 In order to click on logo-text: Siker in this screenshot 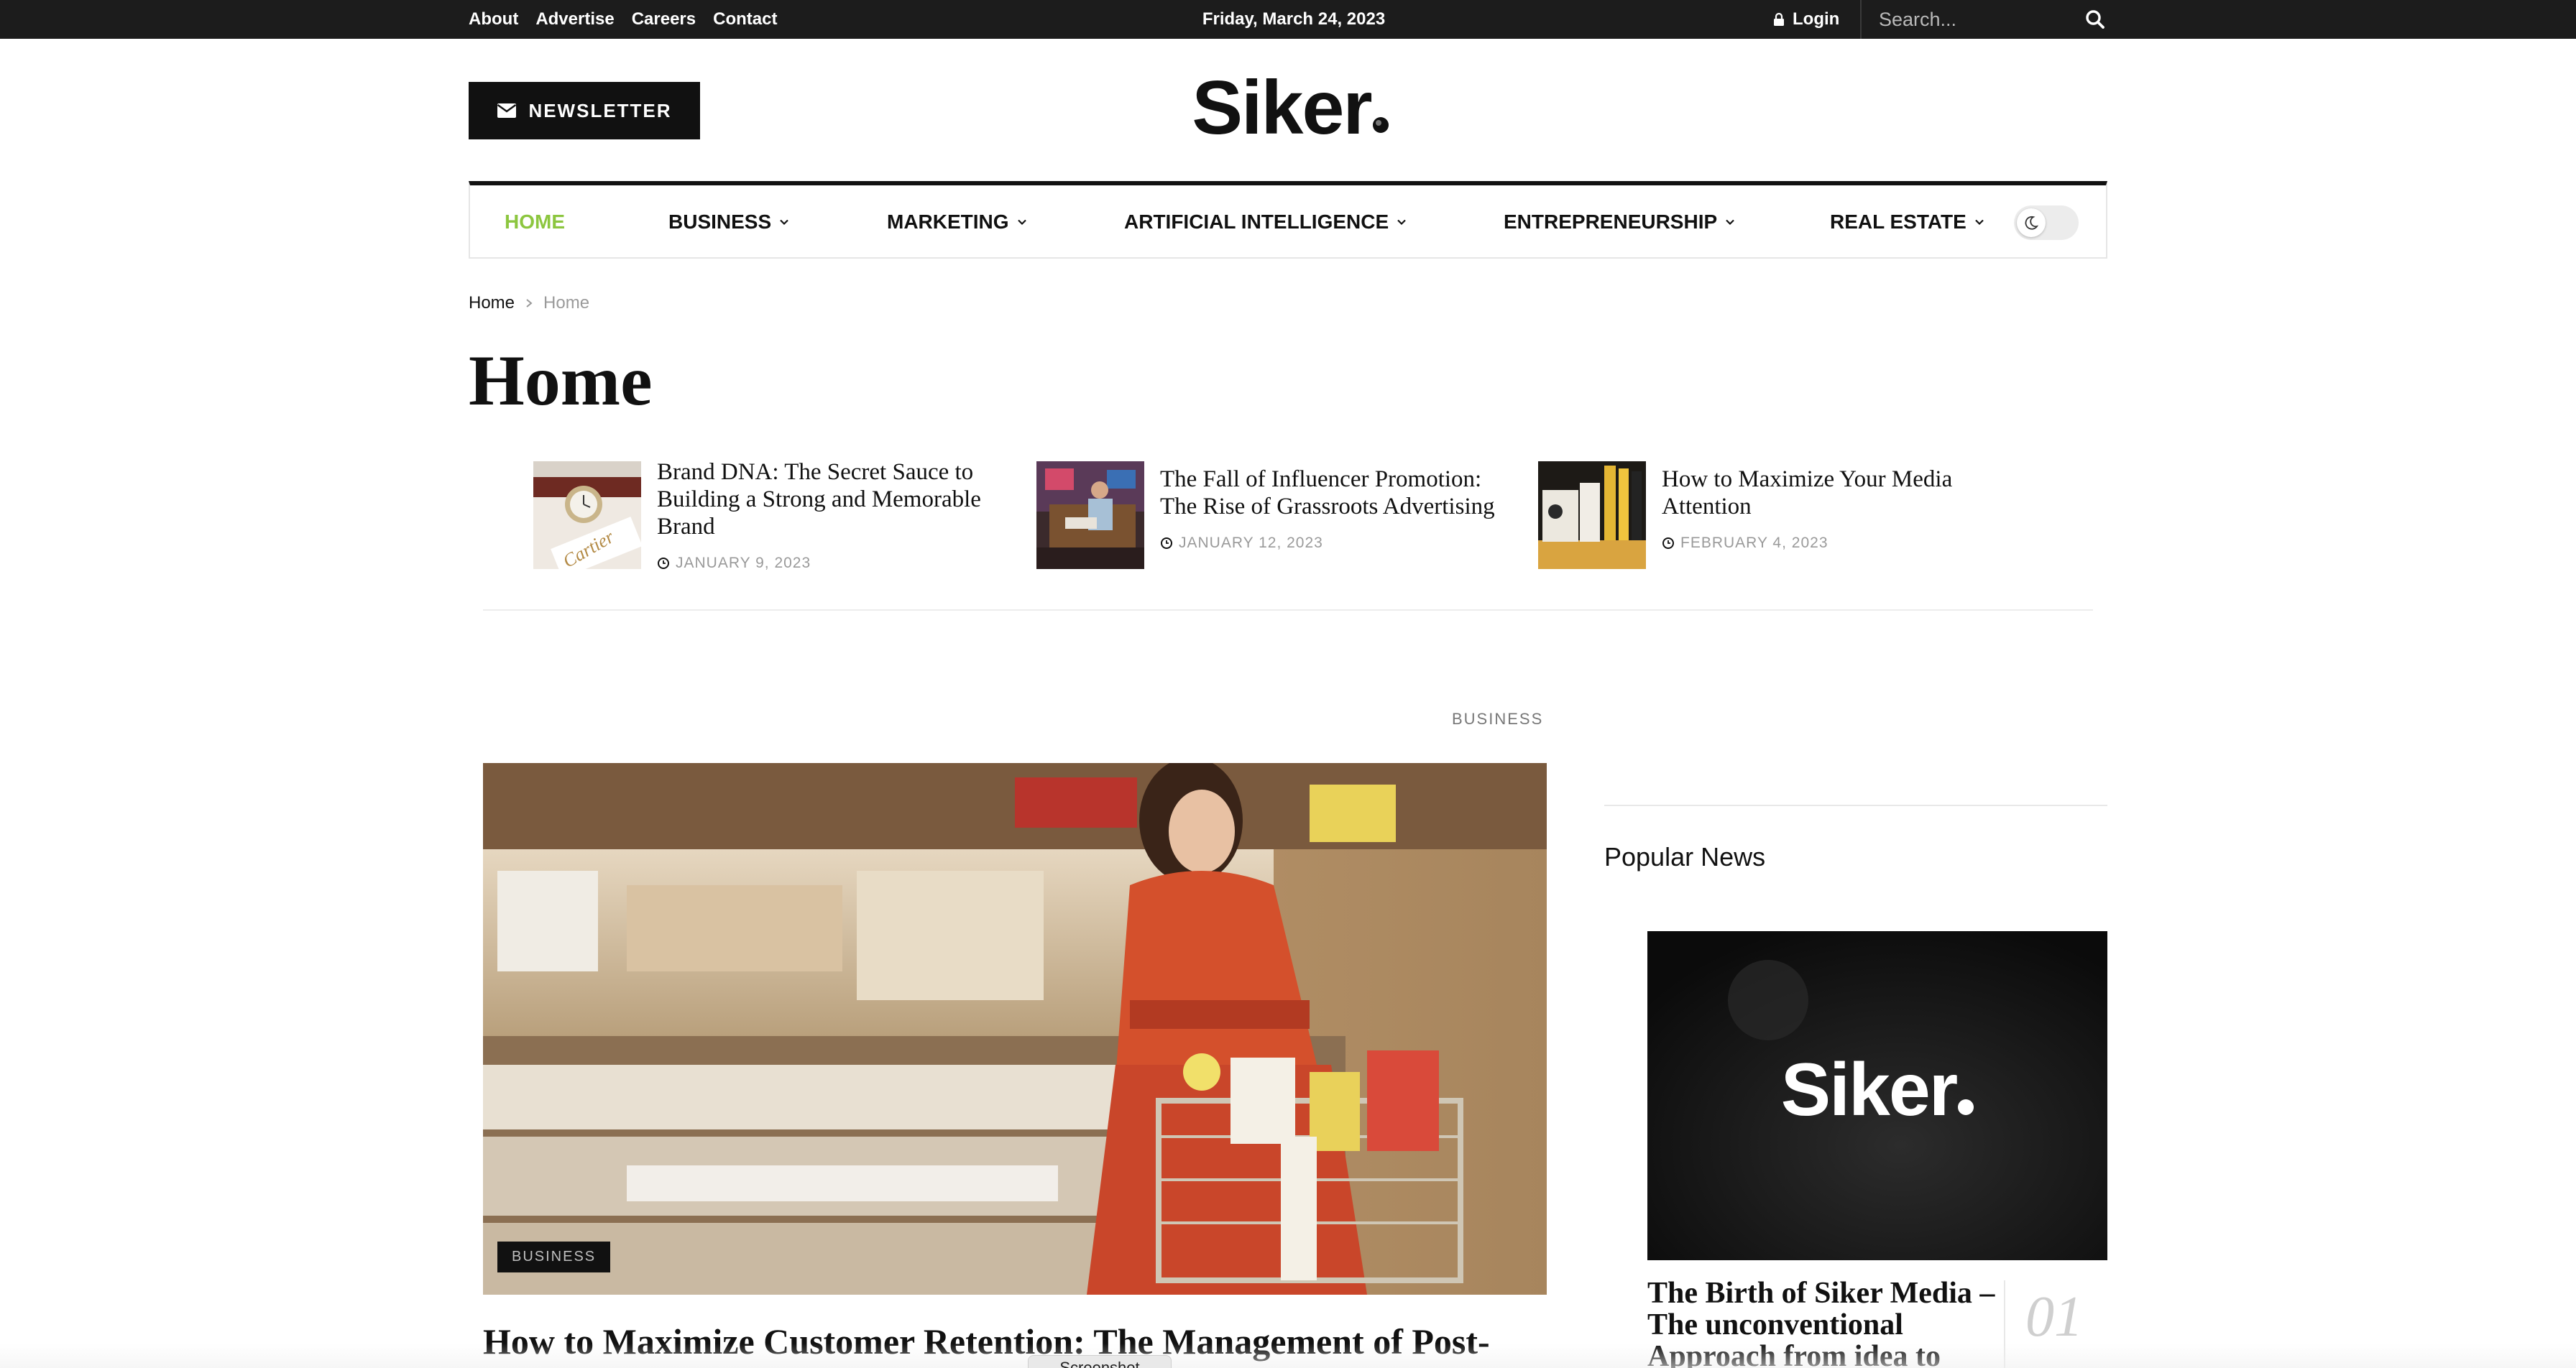, I will do `click(1282, 108)`.